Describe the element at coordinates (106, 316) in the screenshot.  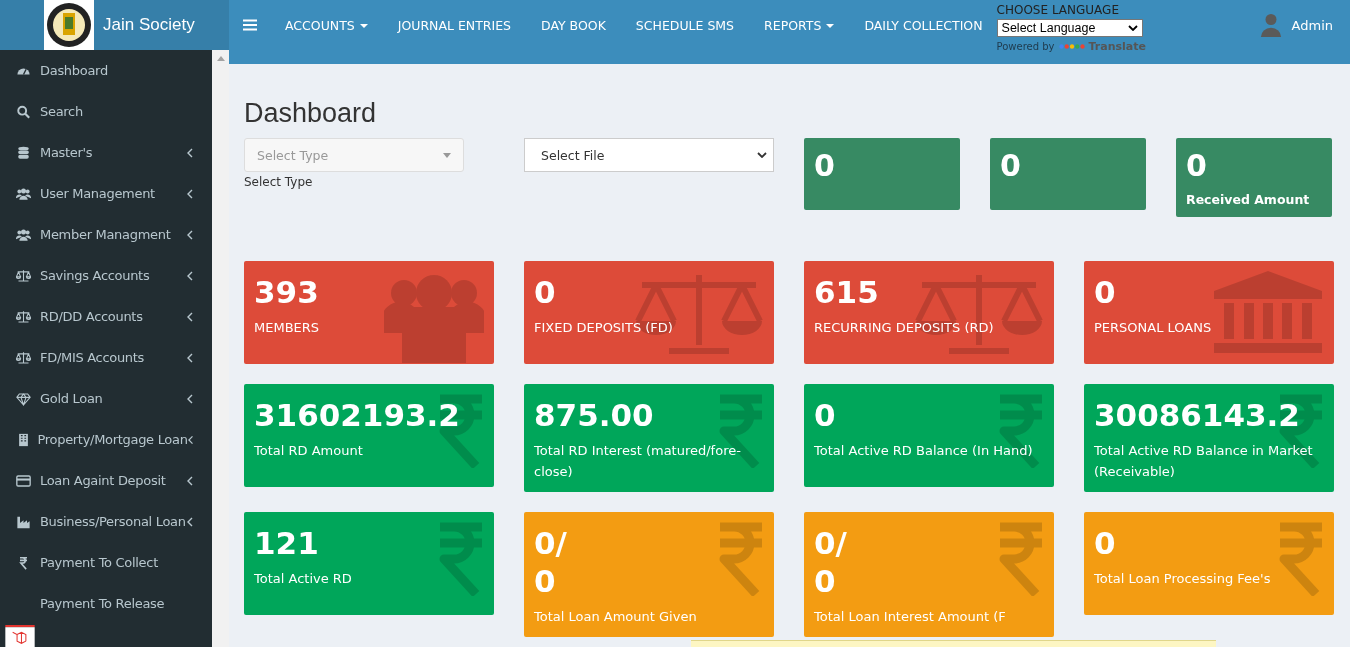
I see `sidebar-item: RD/DD Accounts` at that location.